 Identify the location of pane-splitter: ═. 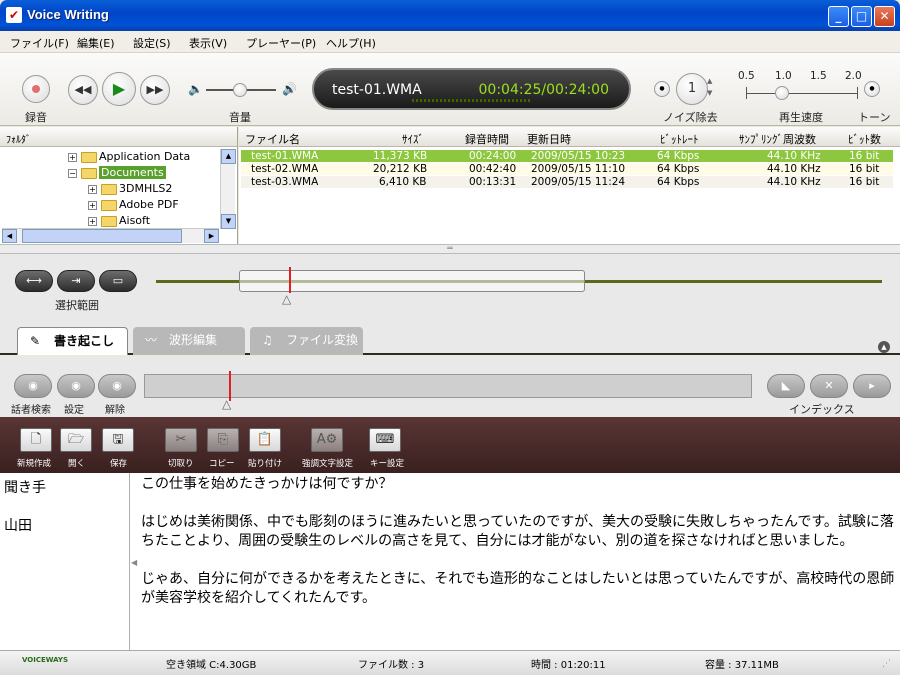
(450, 249).